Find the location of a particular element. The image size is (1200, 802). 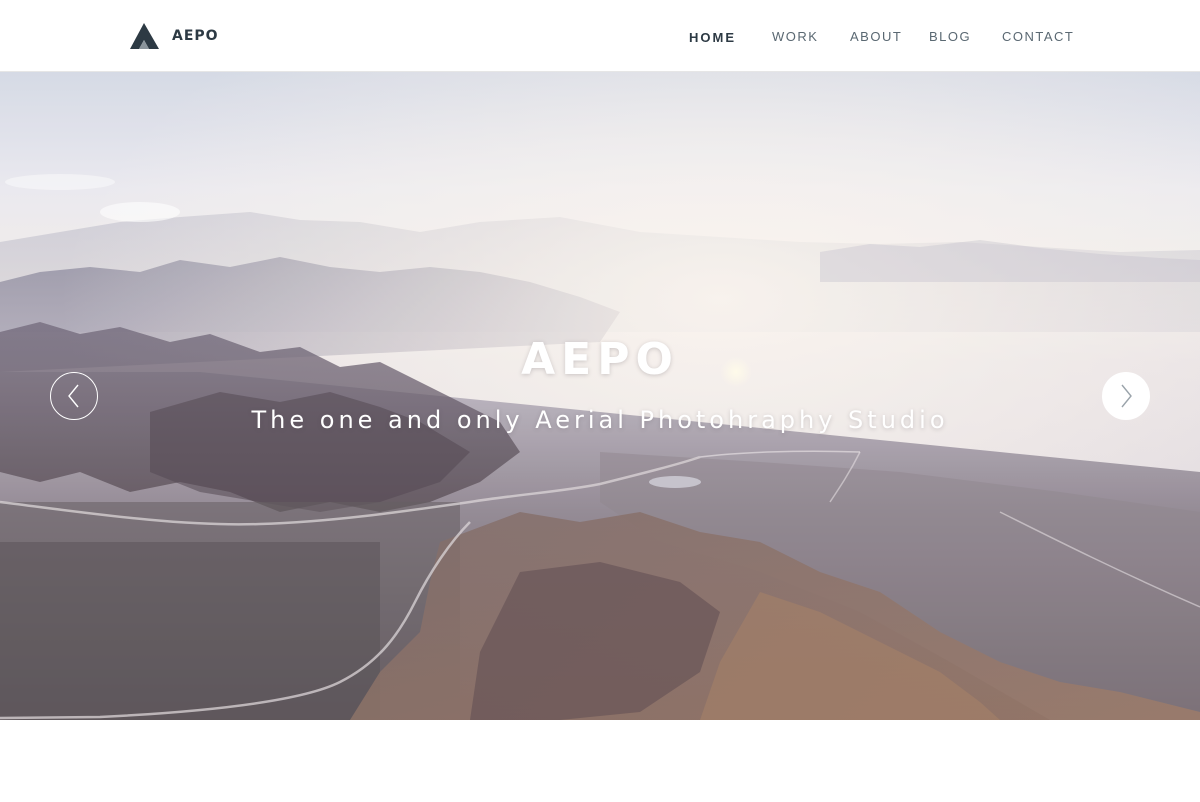

nav-item-about: ABOUT is located at coordinates (876, 37).